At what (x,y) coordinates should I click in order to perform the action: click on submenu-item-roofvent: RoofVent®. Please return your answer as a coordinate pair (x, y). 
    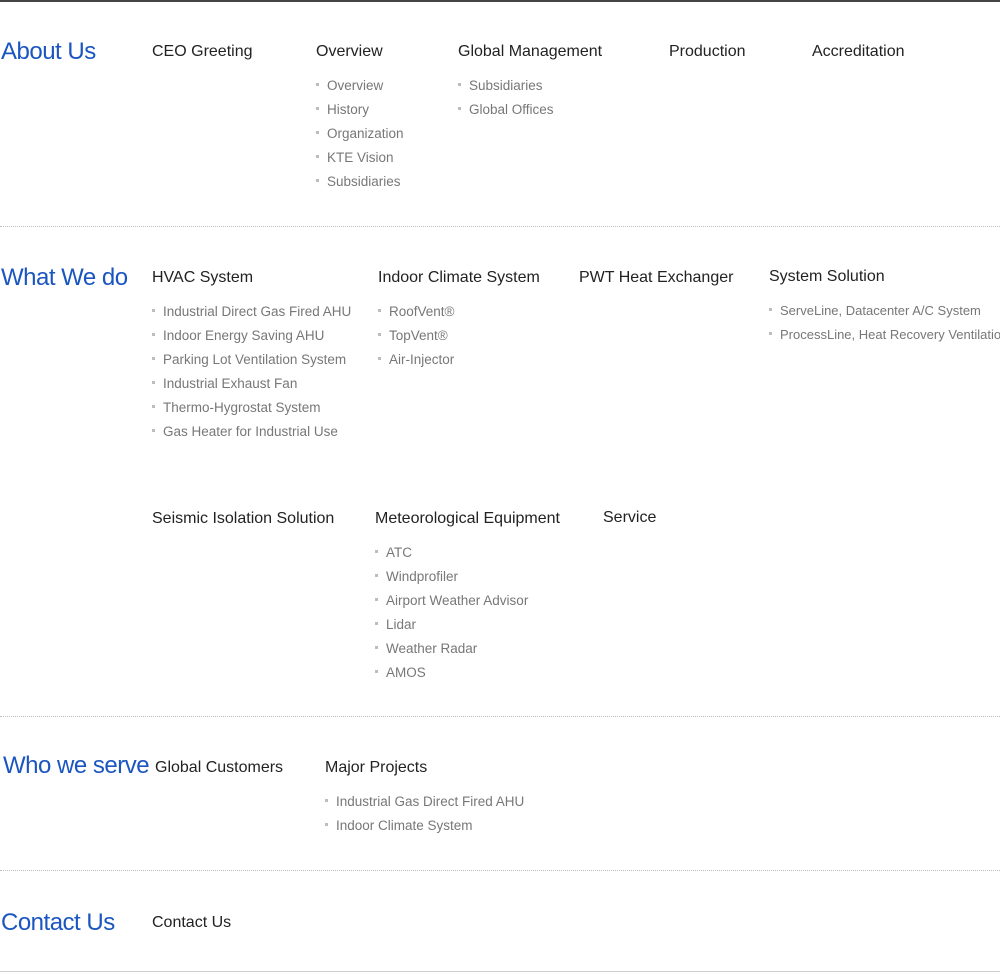
    Looking at the image, I should click on (459, 312).